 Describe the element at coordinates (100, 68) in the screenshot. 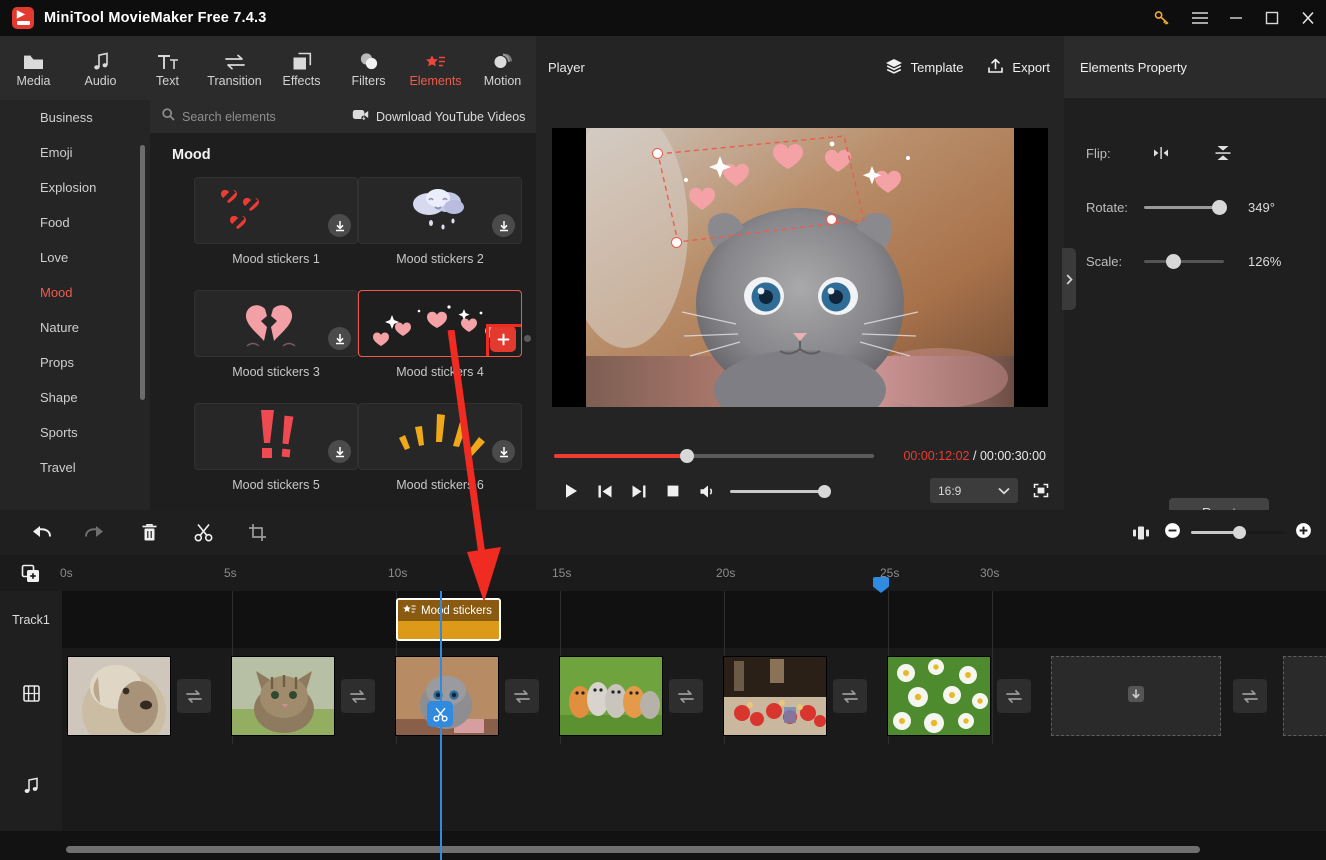

I see `tab-audio: Audio` at that location.